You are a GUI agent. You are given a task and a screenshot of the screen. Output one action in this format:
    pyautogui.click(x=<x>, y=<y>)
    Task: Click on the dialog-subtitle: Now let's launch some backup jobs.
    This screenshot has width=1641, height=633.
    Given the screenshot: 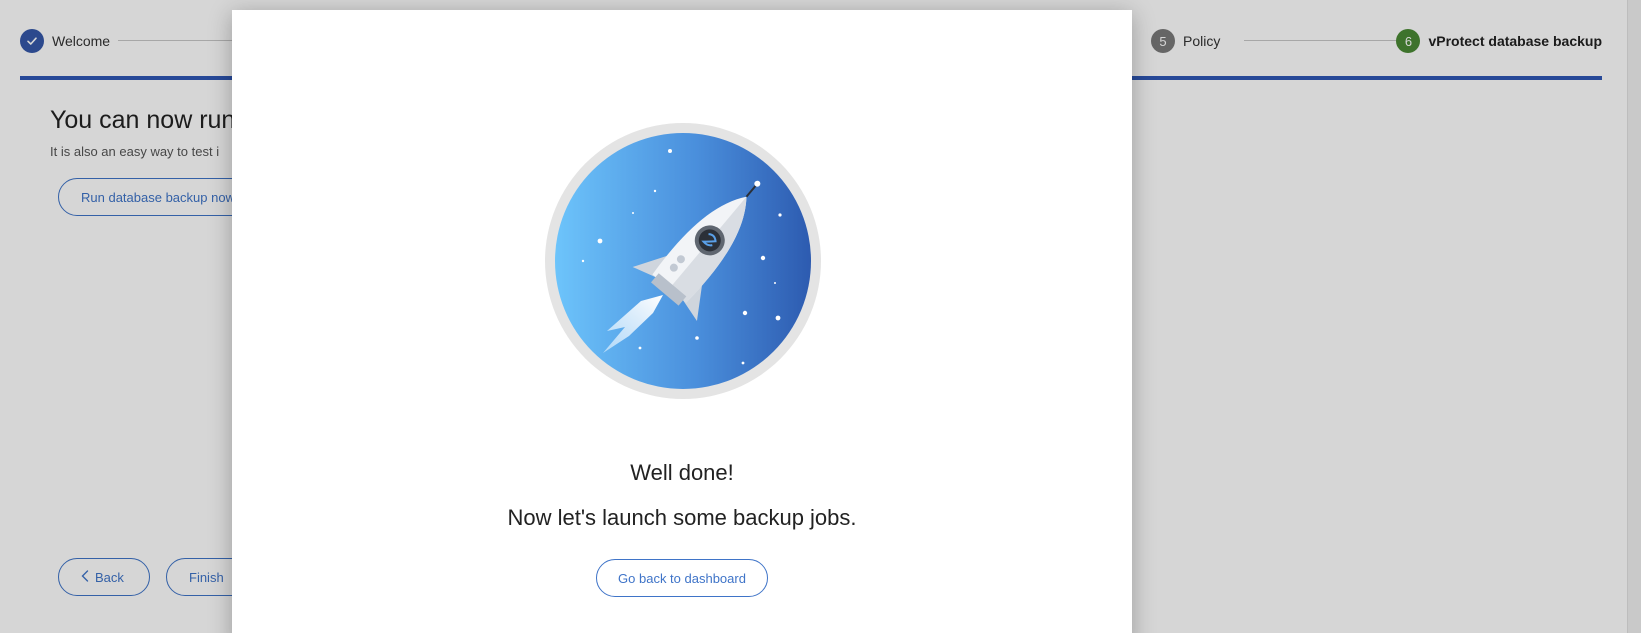 What is the action you would take?
    pyautogui.click(x=682, y=517)
    